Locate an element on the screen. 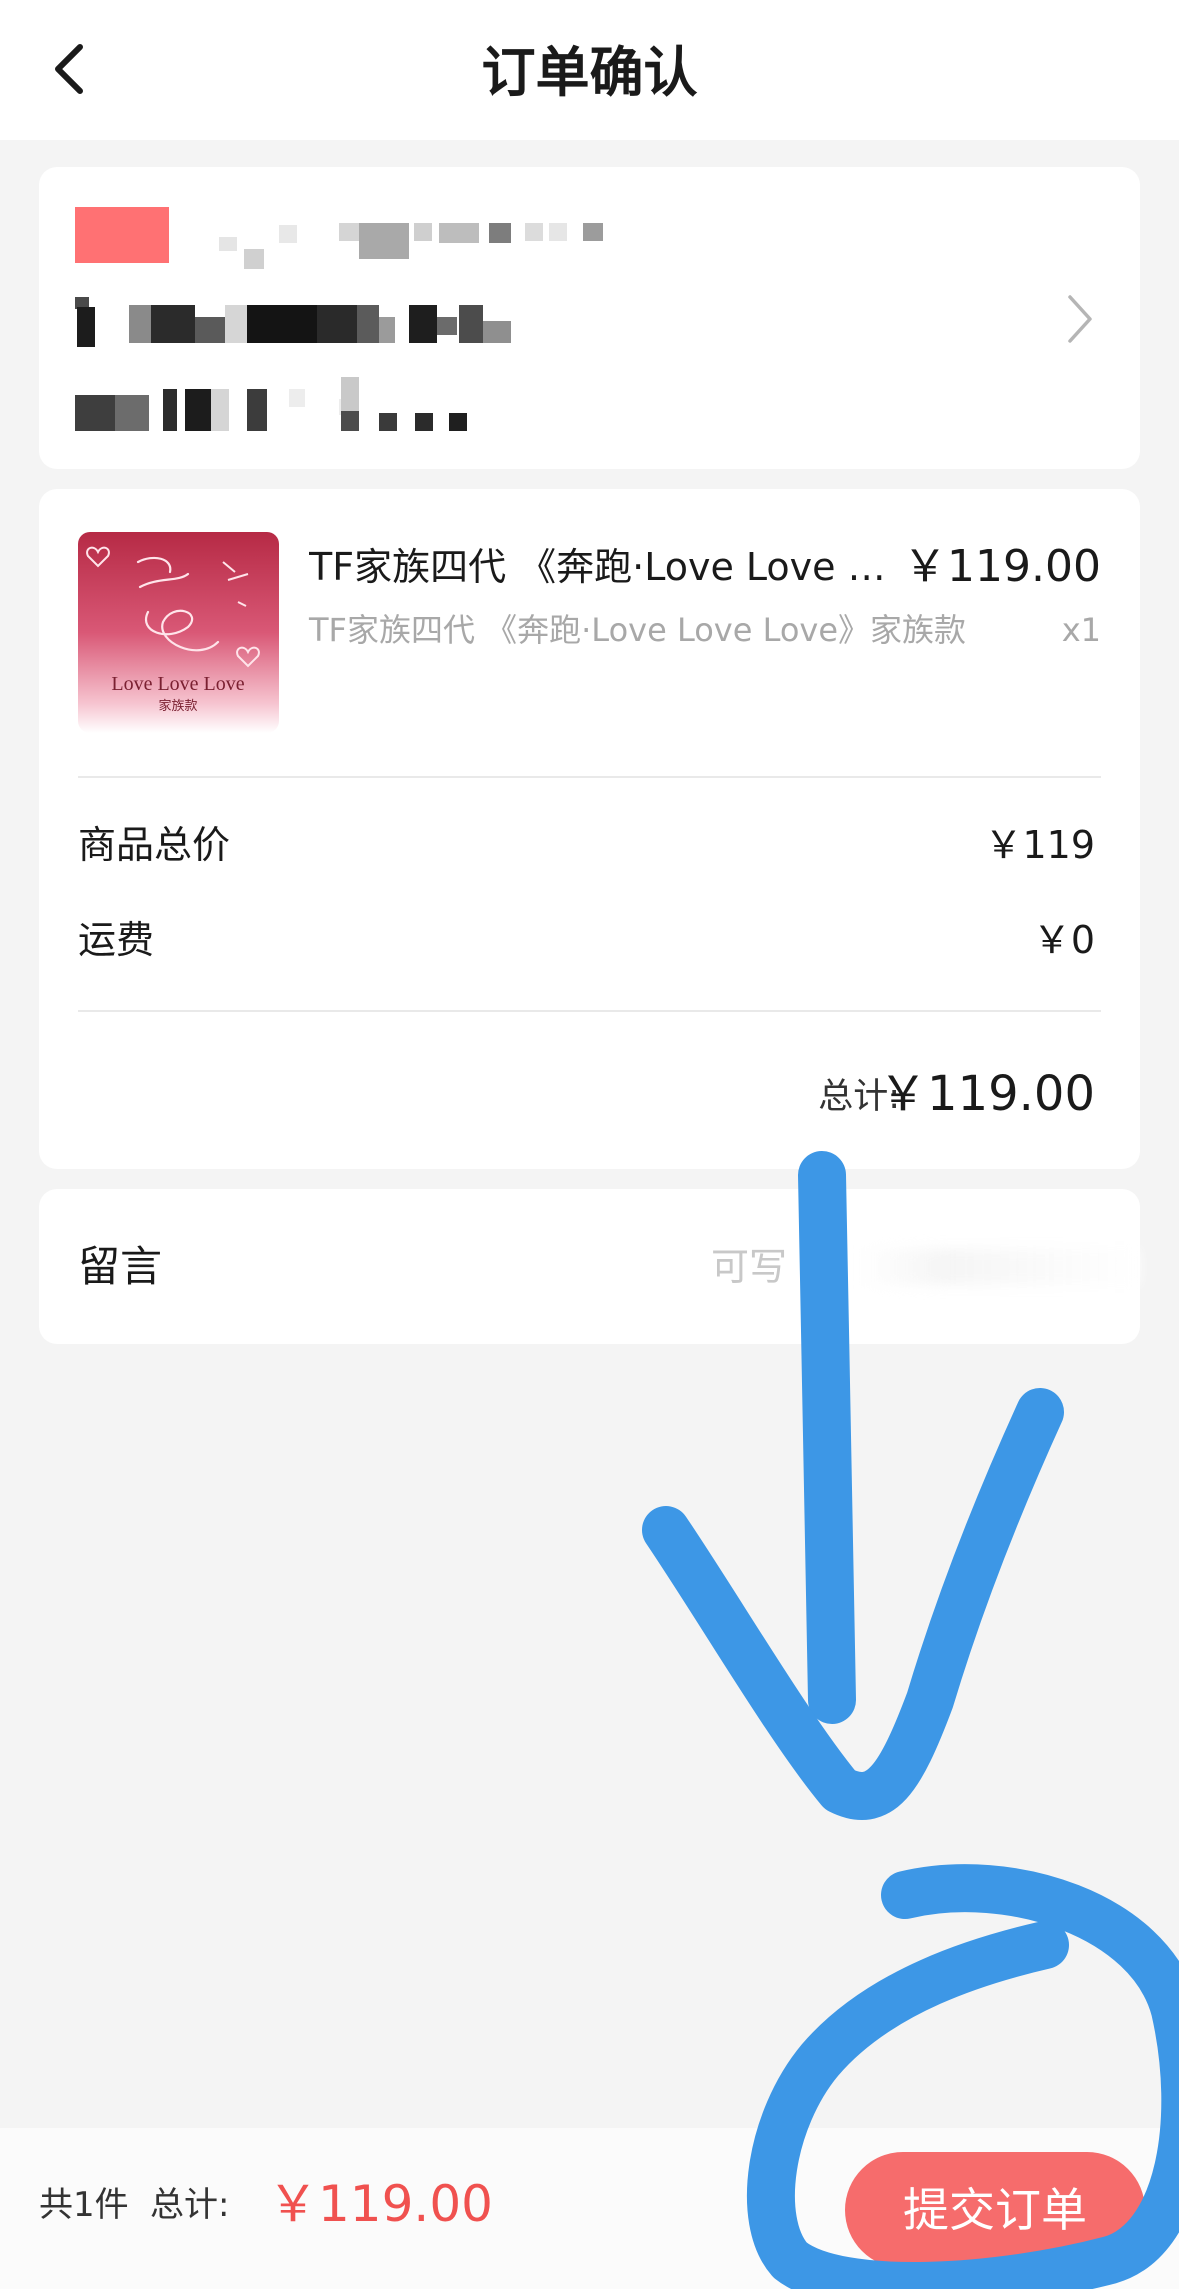 The image size is (1179, 2289). bottom-bar: 共1件 总计: ￥119.00 提交订单 is located at coordinates (589, 2208).